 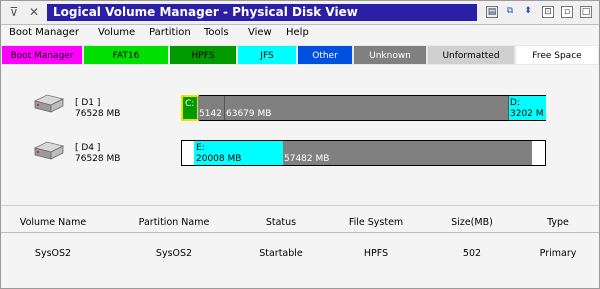 What do you see at coordinates (528, 12) in the screenshot?
I see `scroll-updown-icon: ⬍` at bounding box center [528, 12].